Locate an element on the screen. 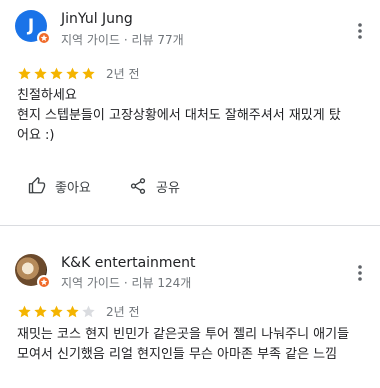 Image resolution: width=380 pixels, height=388 pixels. reviewer-meta: 지역 가이드 · 리뷰 77개 is located at coordinates (122, 40).